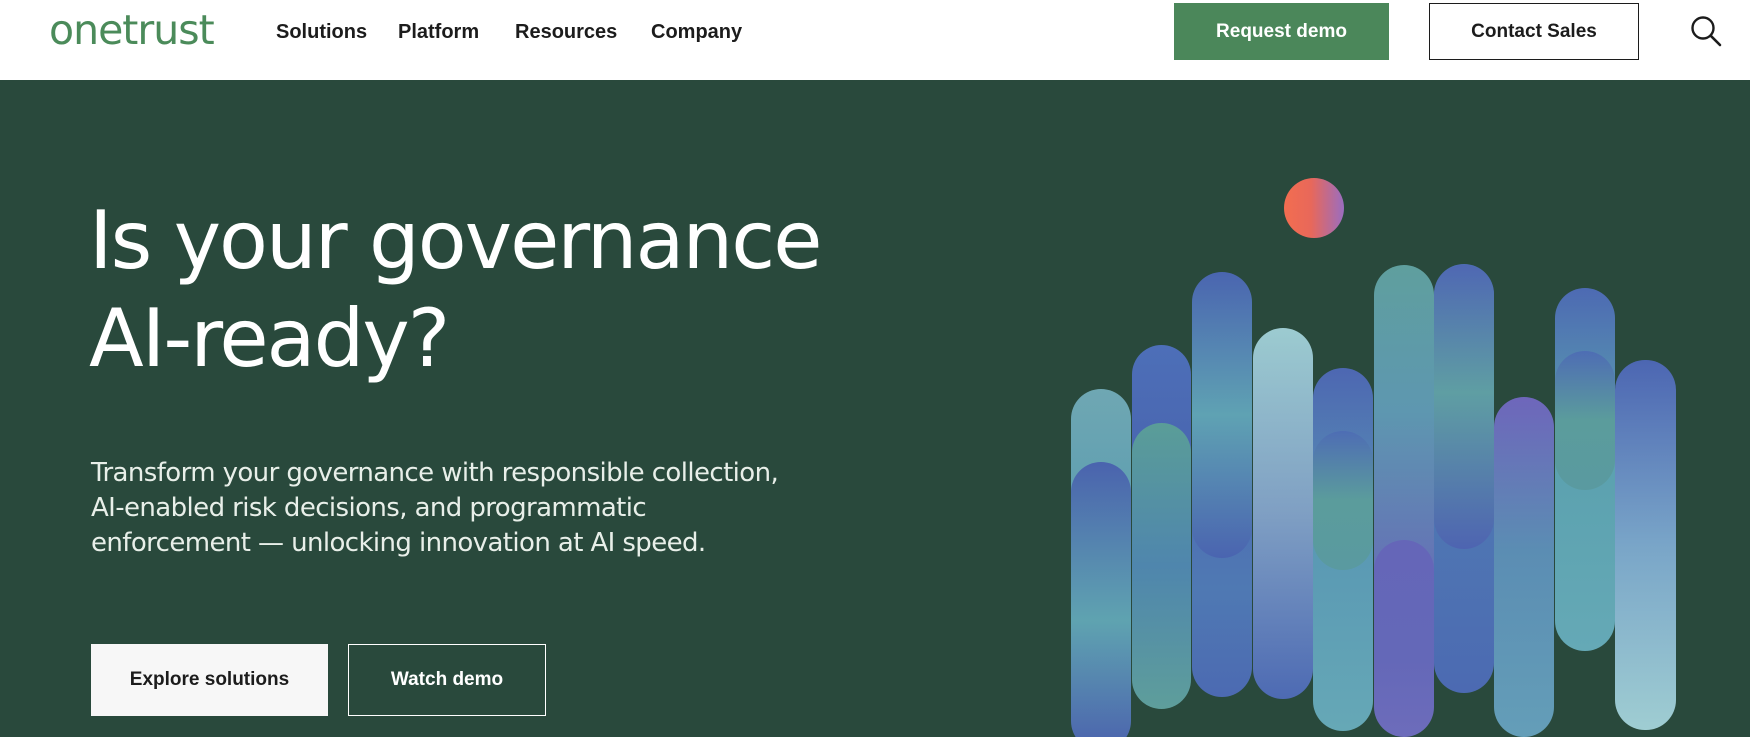 The height and width of the screenshot is (737, 1750). What do you see at coordinates (1534, 31) in the screenshot?
I see `contact-sales-button: Contact Sales` at bounding box center [1534, 31].